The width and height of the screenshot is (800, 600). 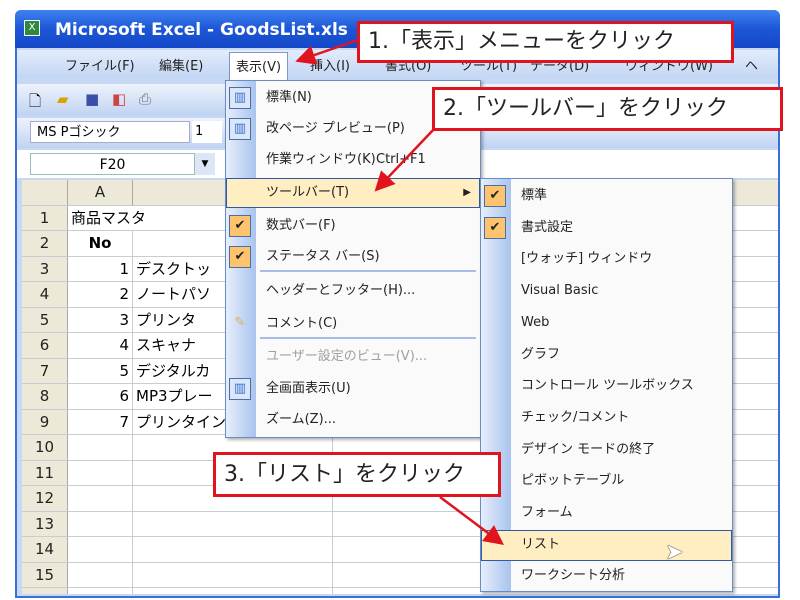 What do you see at coordinates (327, 51) in the screenshot?
I see `arrow-step1` at bounding box center [327, 51].